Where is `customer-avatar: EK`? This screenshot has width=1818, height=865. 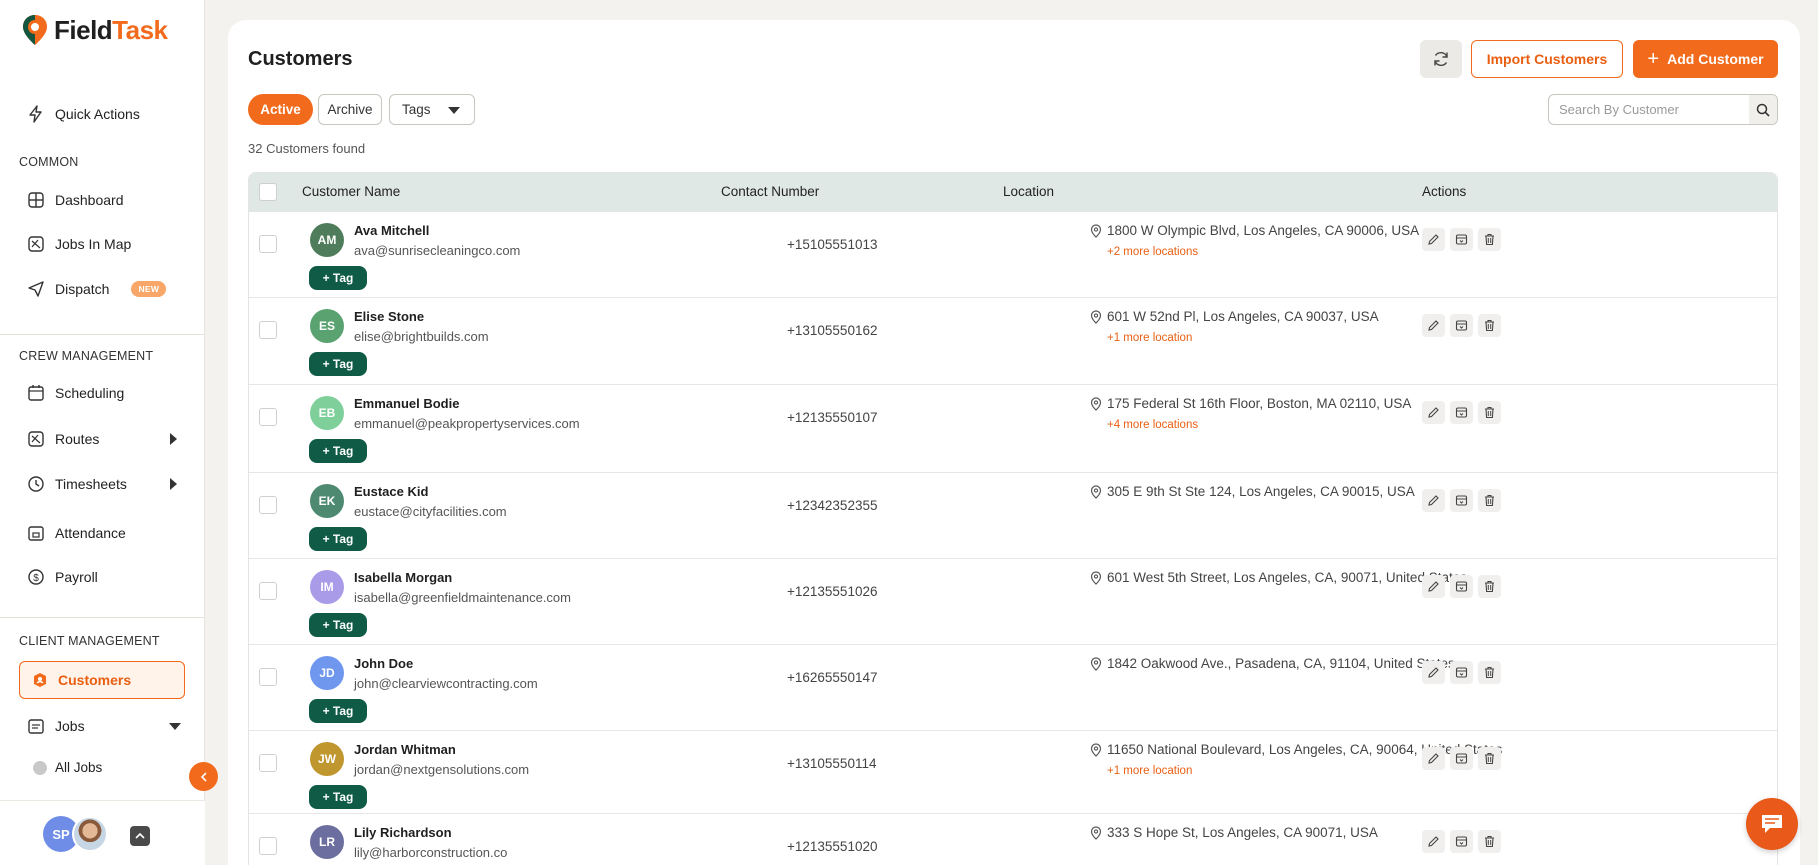
customer-avatar: EK is located at coordinates (327, 501).